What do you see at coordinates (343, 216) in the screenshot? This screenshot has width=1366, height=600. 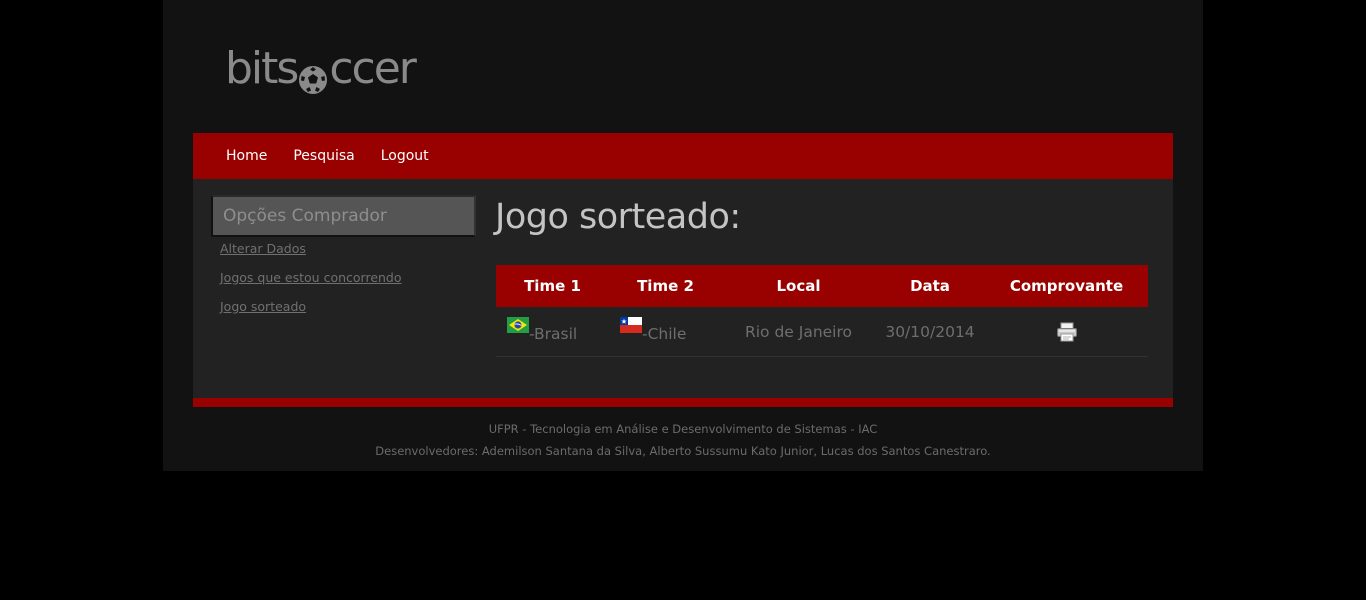 I see `sidebar-title: Opções Comprador` at bounding box center [343, 216].